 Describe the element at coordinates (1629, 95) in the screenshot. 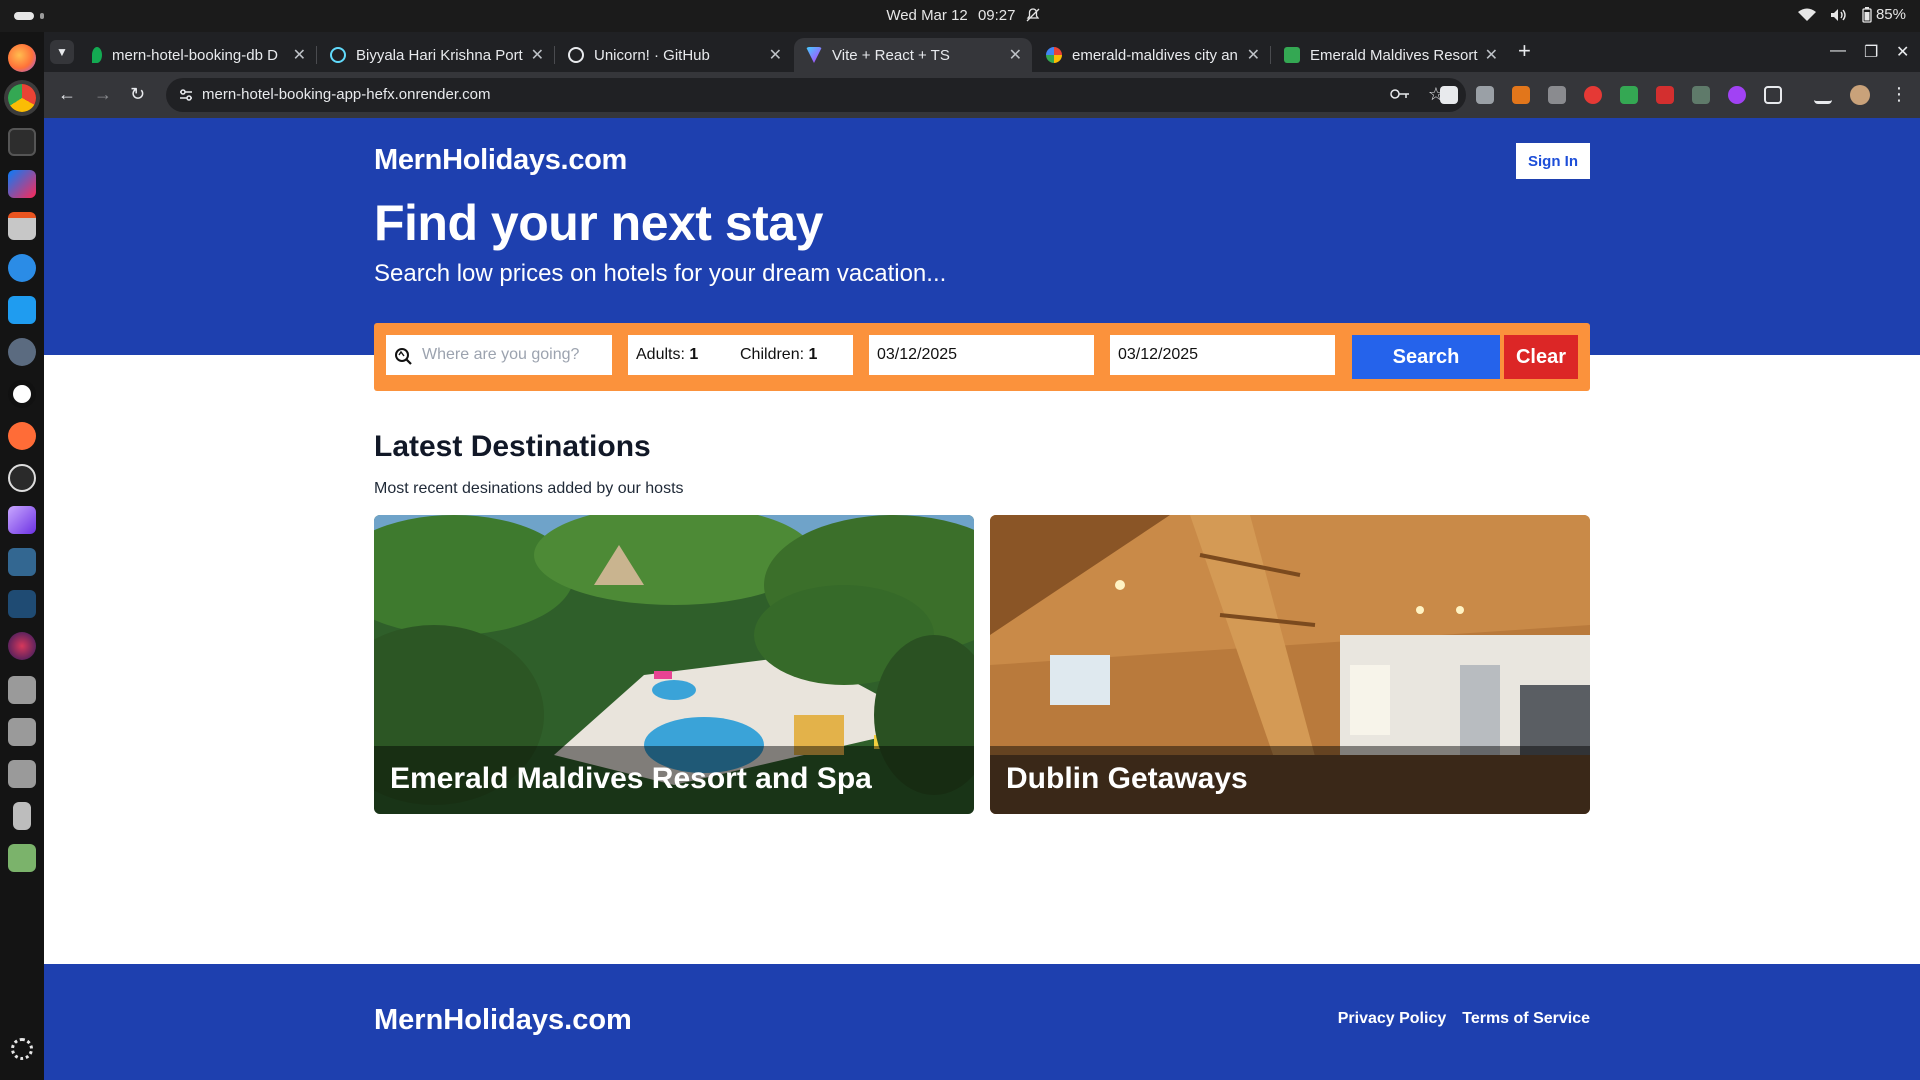

I see `adblock-icon` at that location.